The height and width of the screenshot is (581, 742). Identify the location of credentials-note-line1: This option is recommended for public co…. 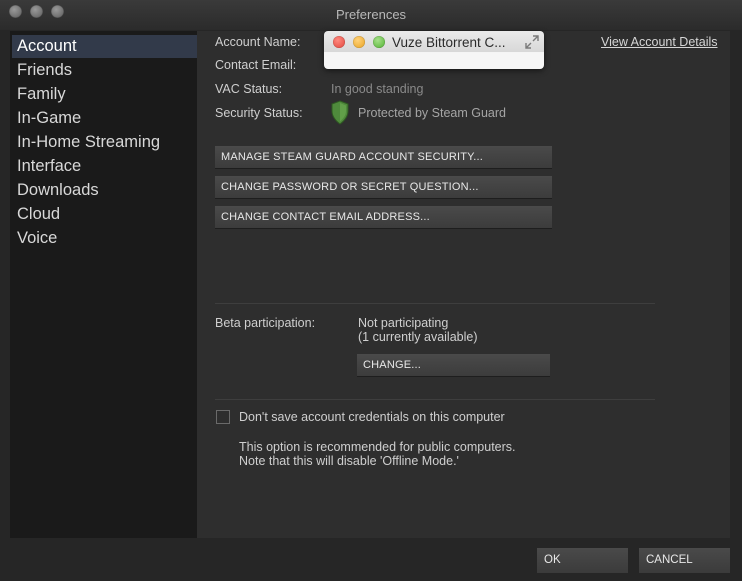
(377, 447).